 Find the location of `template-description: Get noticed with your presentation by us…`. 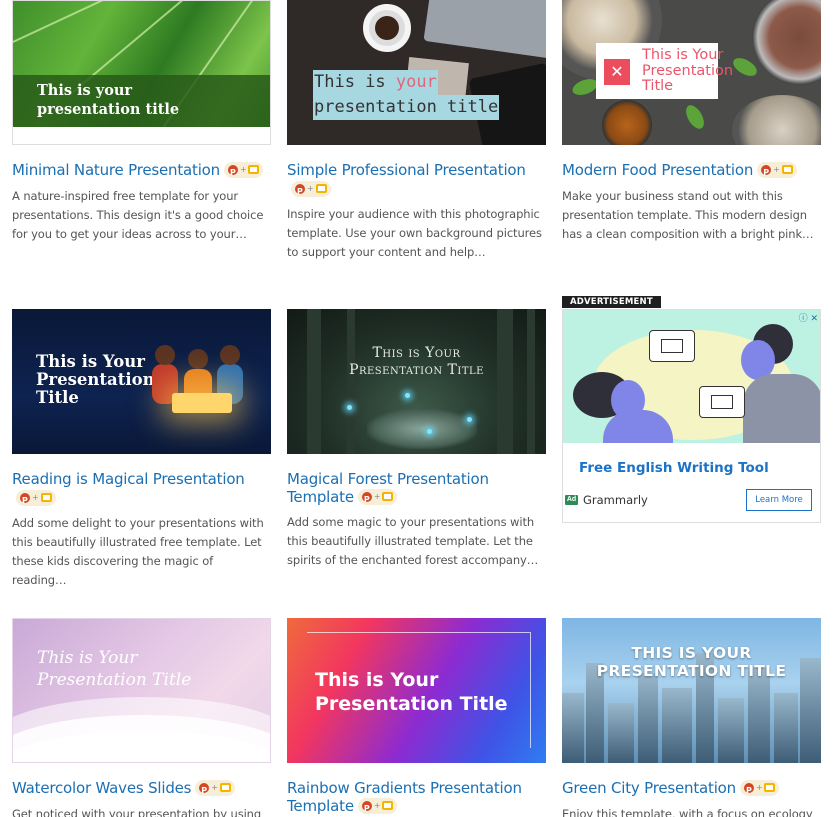

template-description: Get noticed with your presentation by us… is located at coordinates (137, 812).